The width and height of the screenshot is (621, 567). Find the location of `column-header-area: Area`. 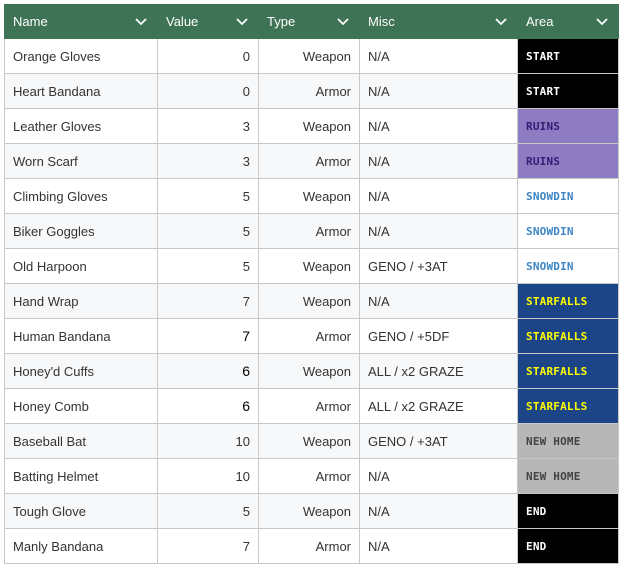

column-header-area: Area is located at coordinates (568, 21).